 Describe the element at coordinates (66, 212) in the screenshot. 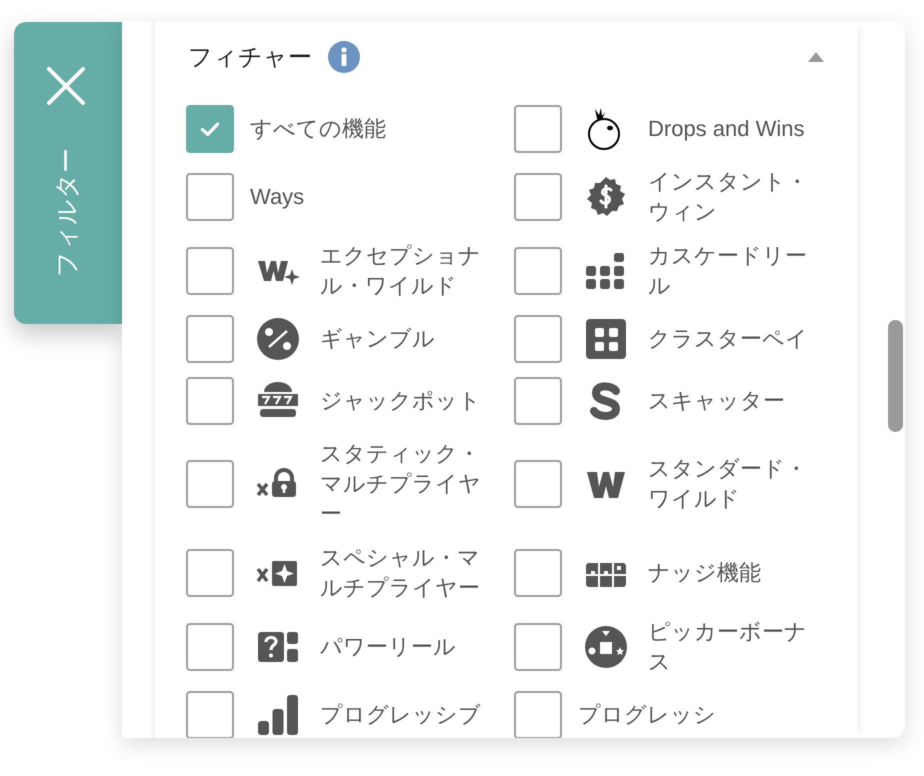

I see `filter-label: フィルター` at that location.